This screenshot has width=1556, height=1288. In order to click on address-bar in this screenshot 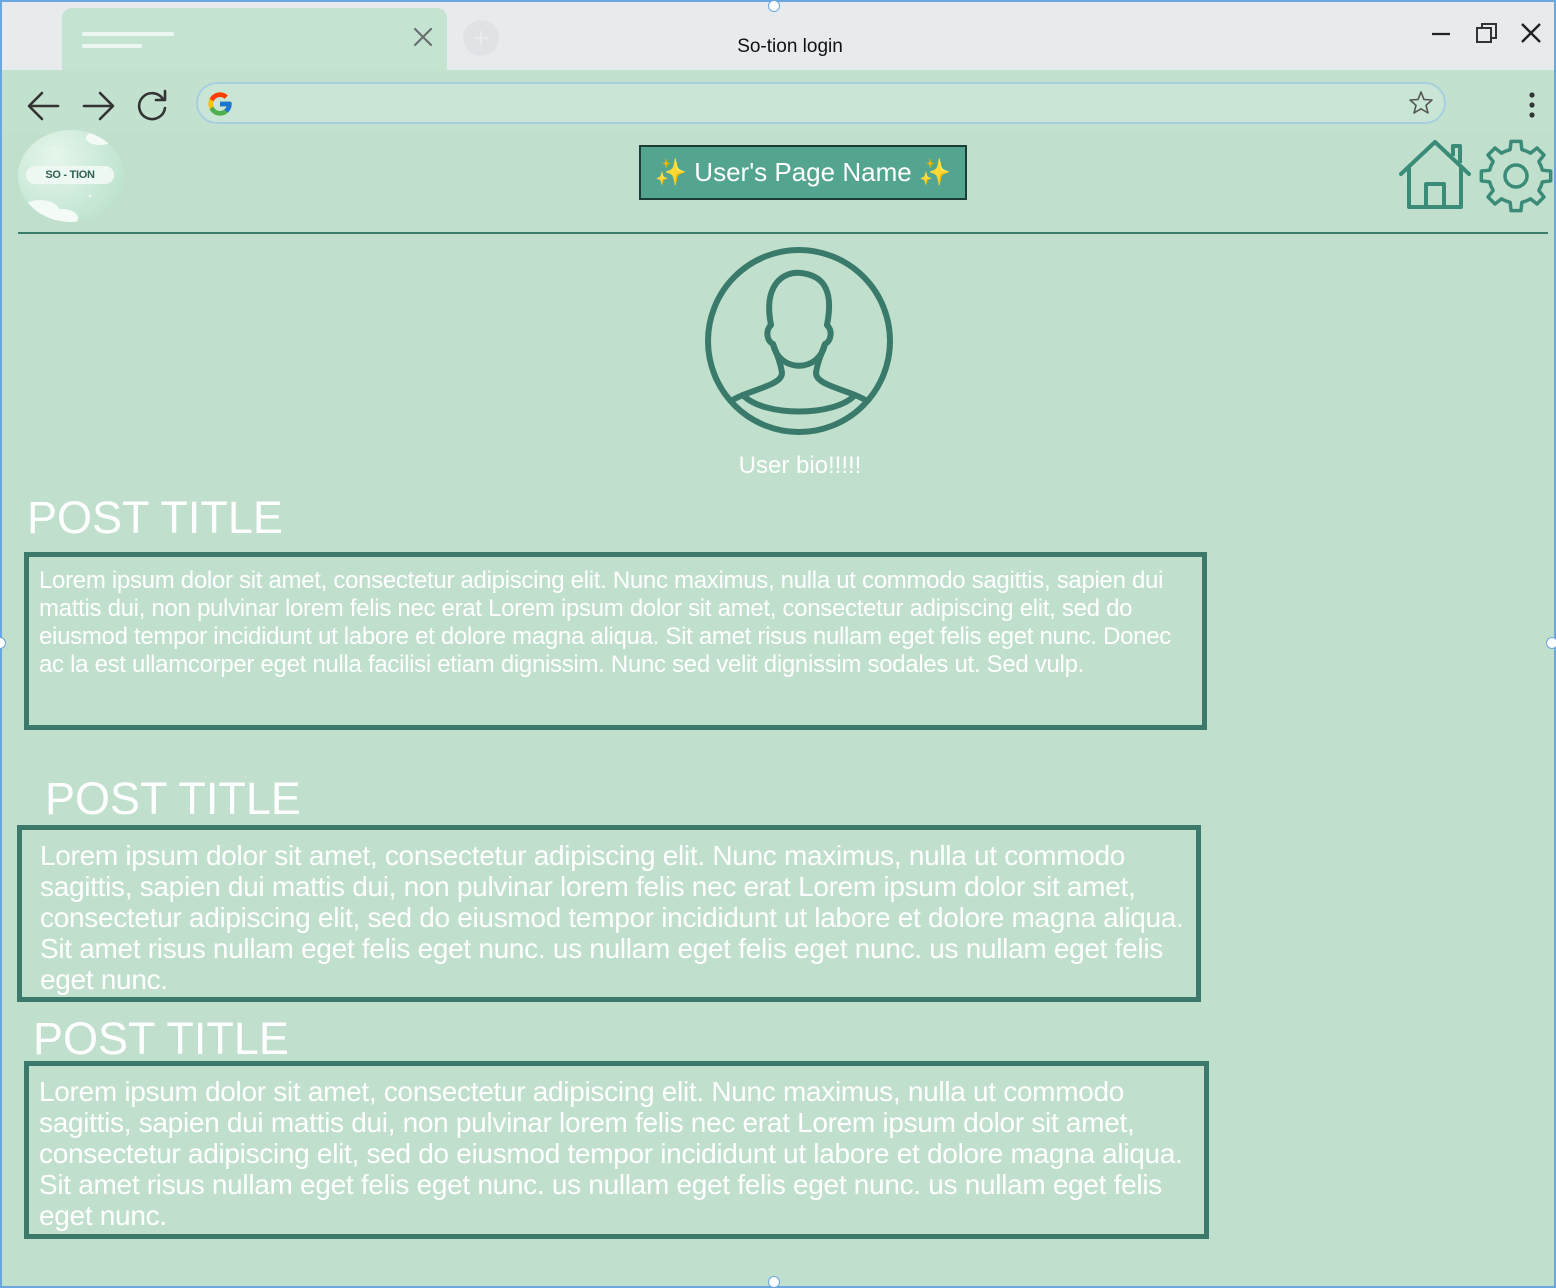, I will do `click(821, 103)`.